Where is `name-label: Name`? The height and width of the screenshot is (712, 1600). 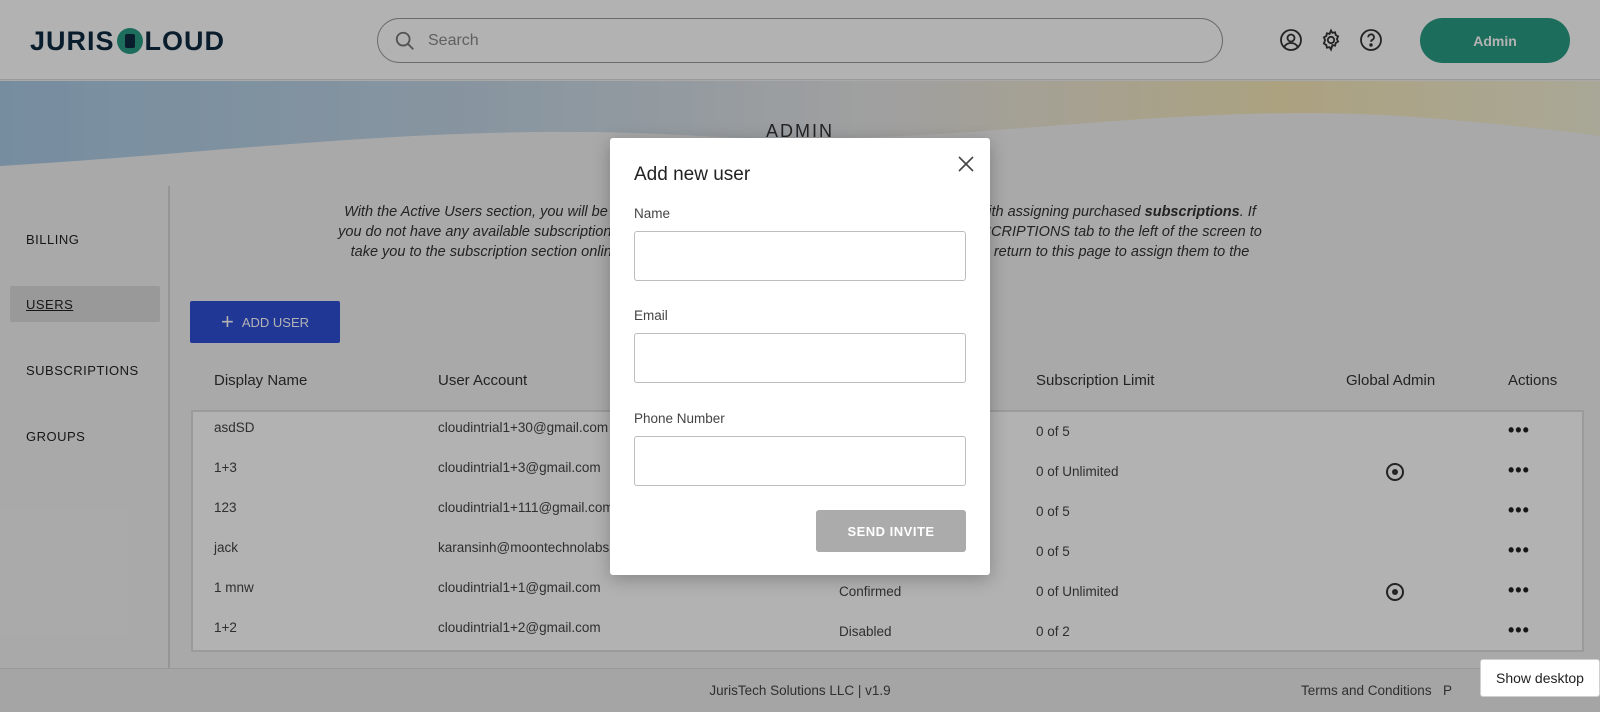 name-label: Name is located at coordinates (652, 213).